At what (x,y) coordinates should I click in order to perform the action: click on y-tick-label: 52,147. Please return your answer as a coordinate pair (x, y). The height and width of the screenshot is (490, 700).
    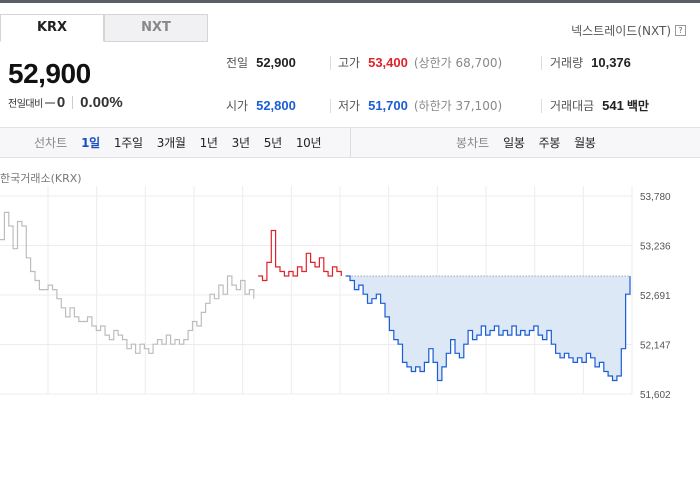
    Looking at the image, I should click on (655, 346).